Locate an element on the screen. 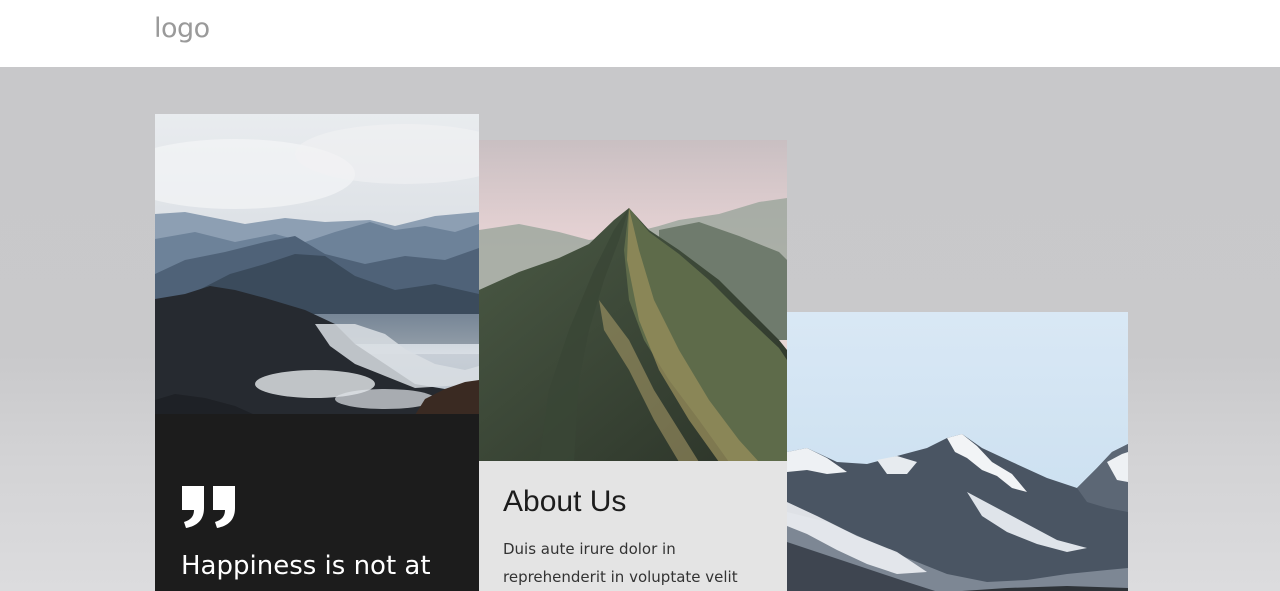  about-title: About Us is located at coordinates (565, 501).